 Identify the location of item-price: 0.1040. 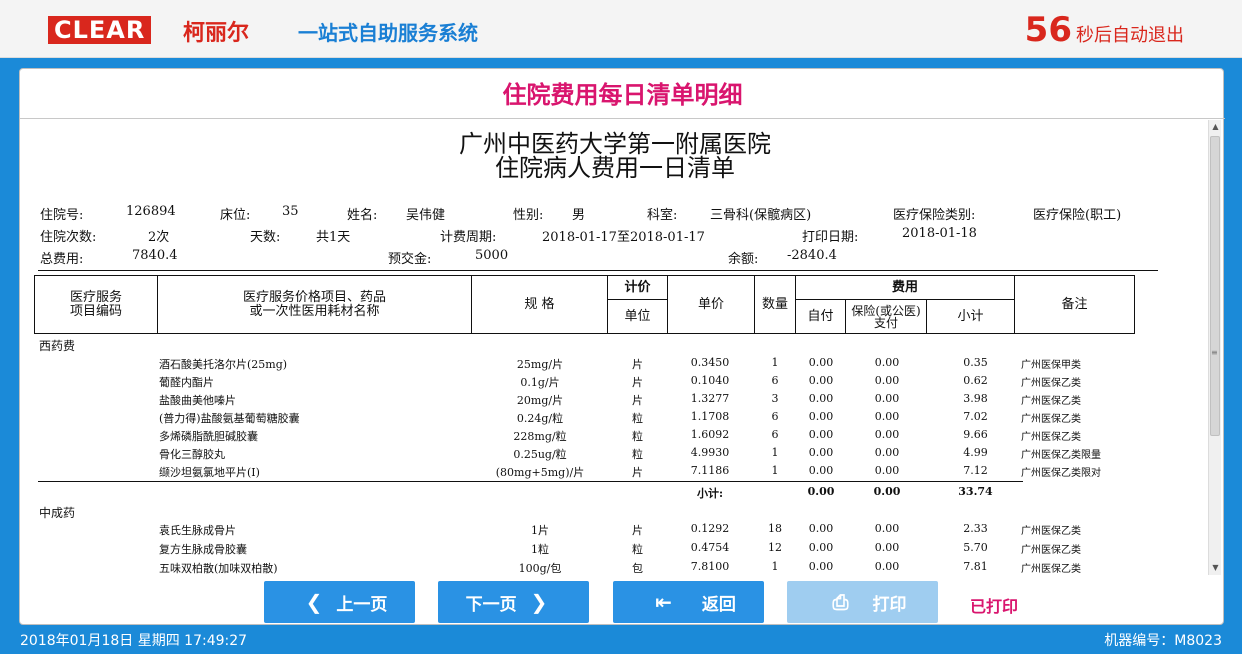
(710, 380).